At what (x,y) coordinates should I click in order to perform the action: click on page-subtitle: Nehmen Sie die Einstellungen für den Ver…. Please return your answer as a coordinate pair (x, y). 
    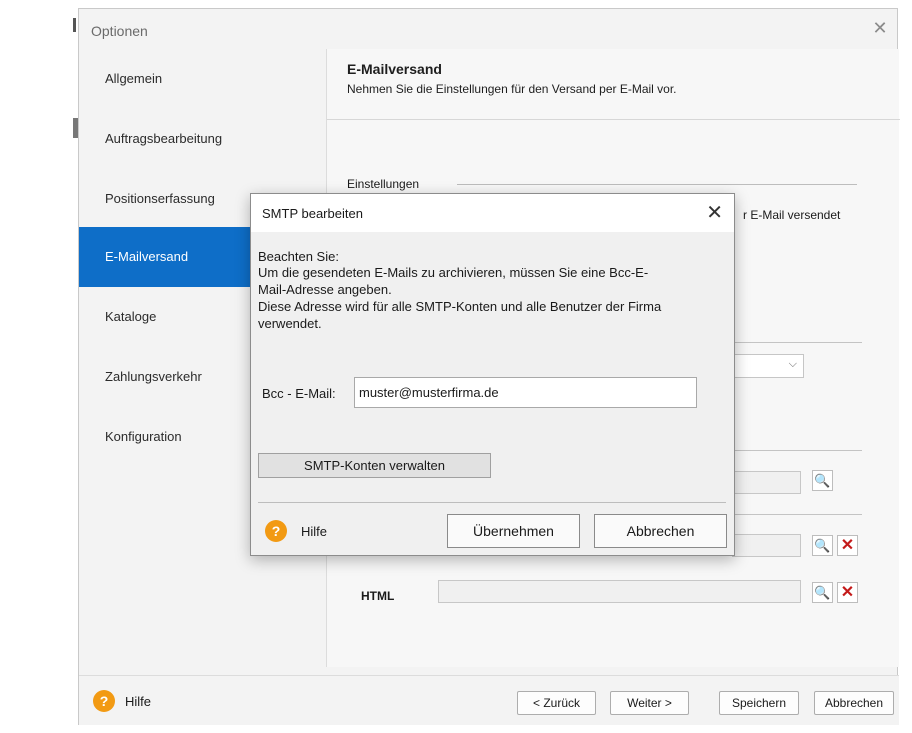
    Looking at the image, I should click on (512, 89).